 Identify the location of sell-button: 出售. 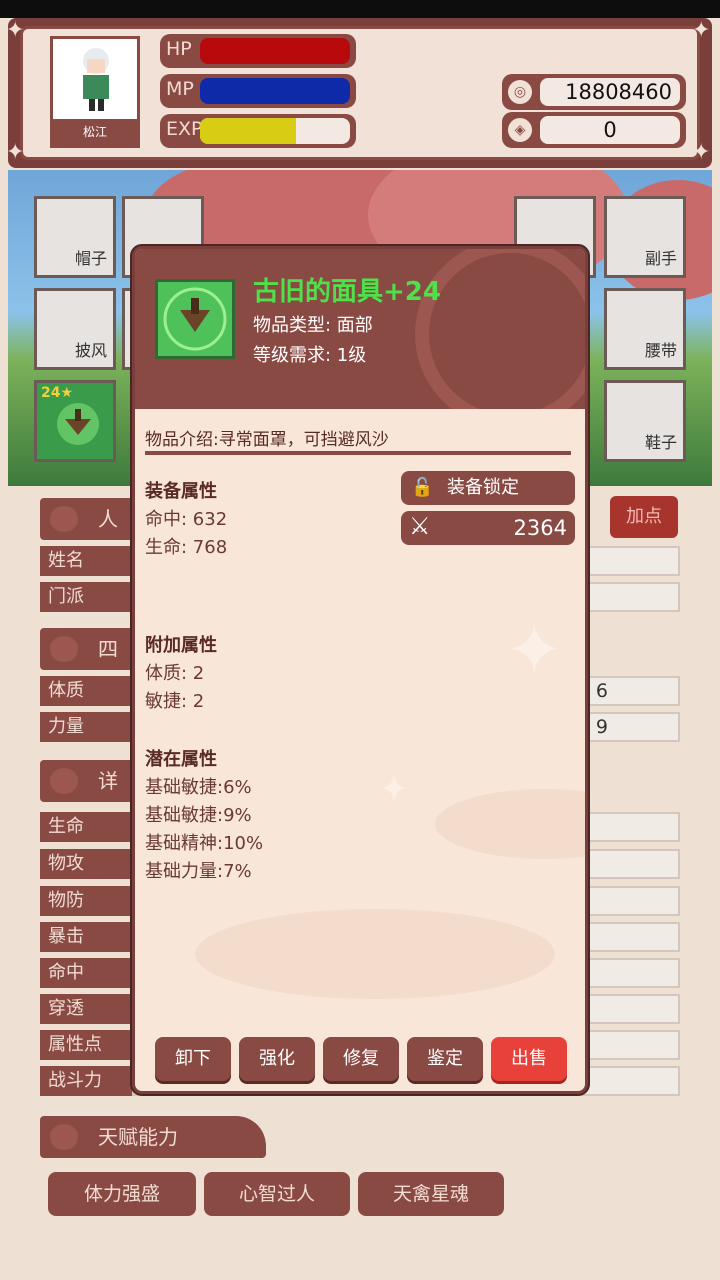
(529, 1059).